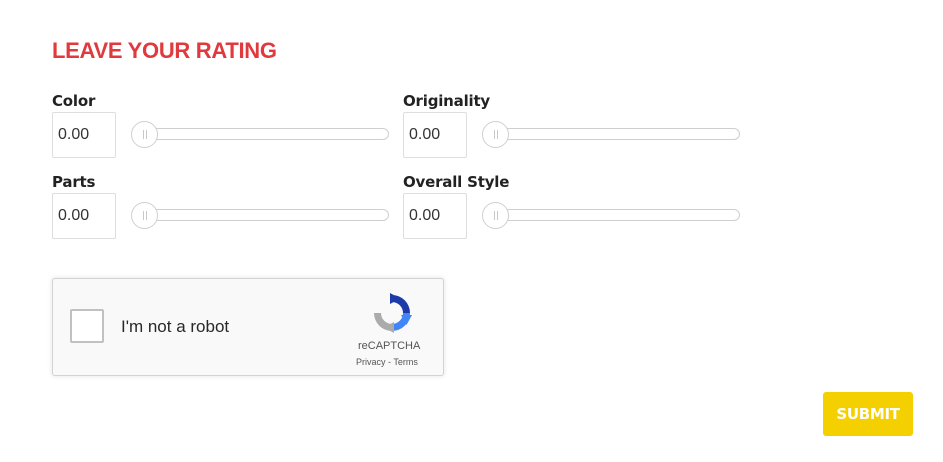 This screenshot has width=943, height=462. Describe the element at coordinates (261, 134) in the screenshot. I see `slider-track-color` at that location.